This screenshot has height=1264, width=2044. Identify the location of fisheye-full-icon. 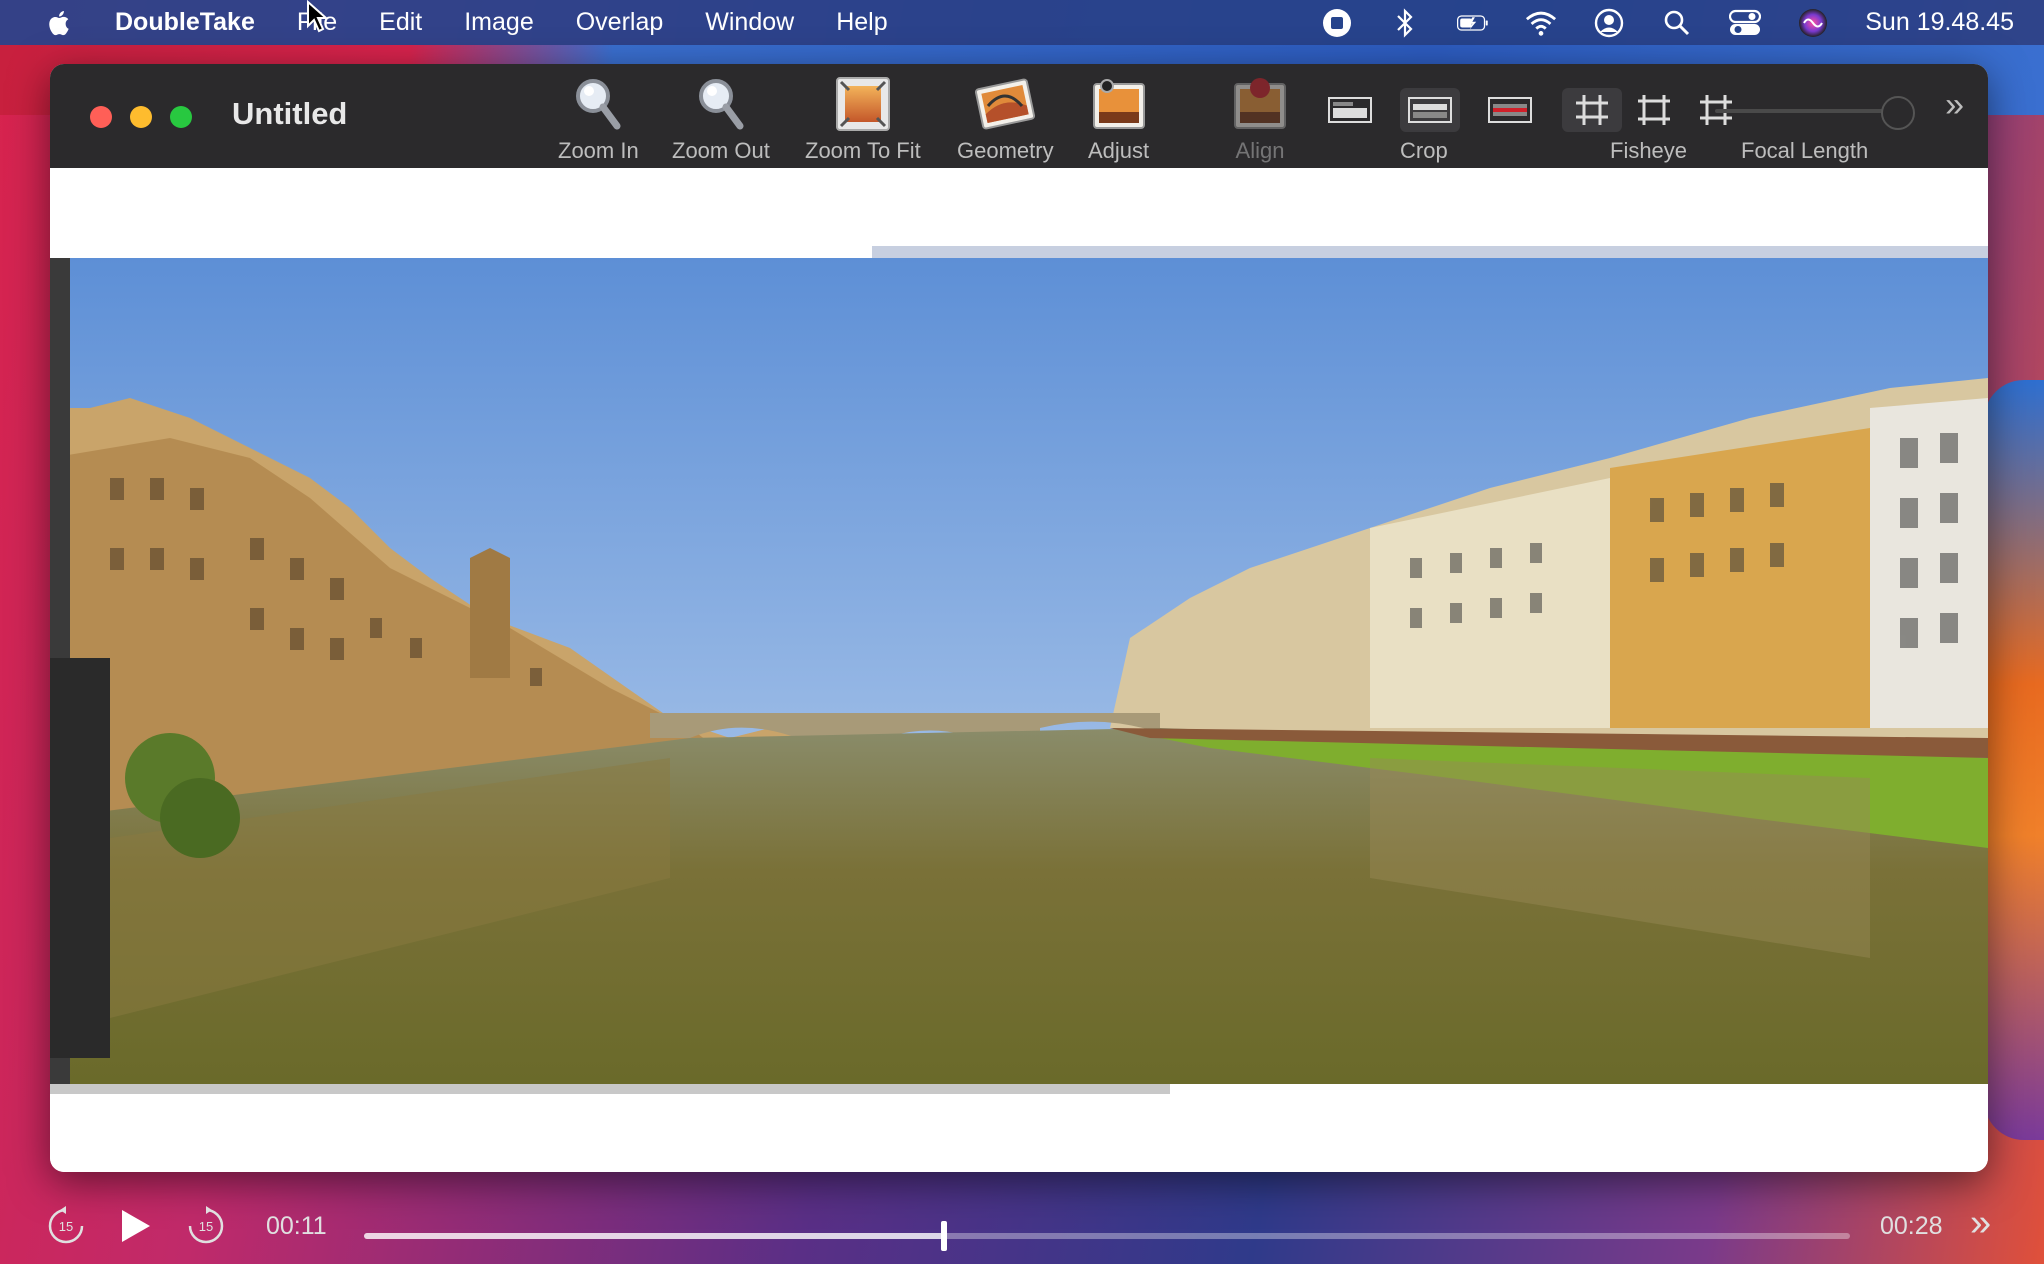
(1654, 110).